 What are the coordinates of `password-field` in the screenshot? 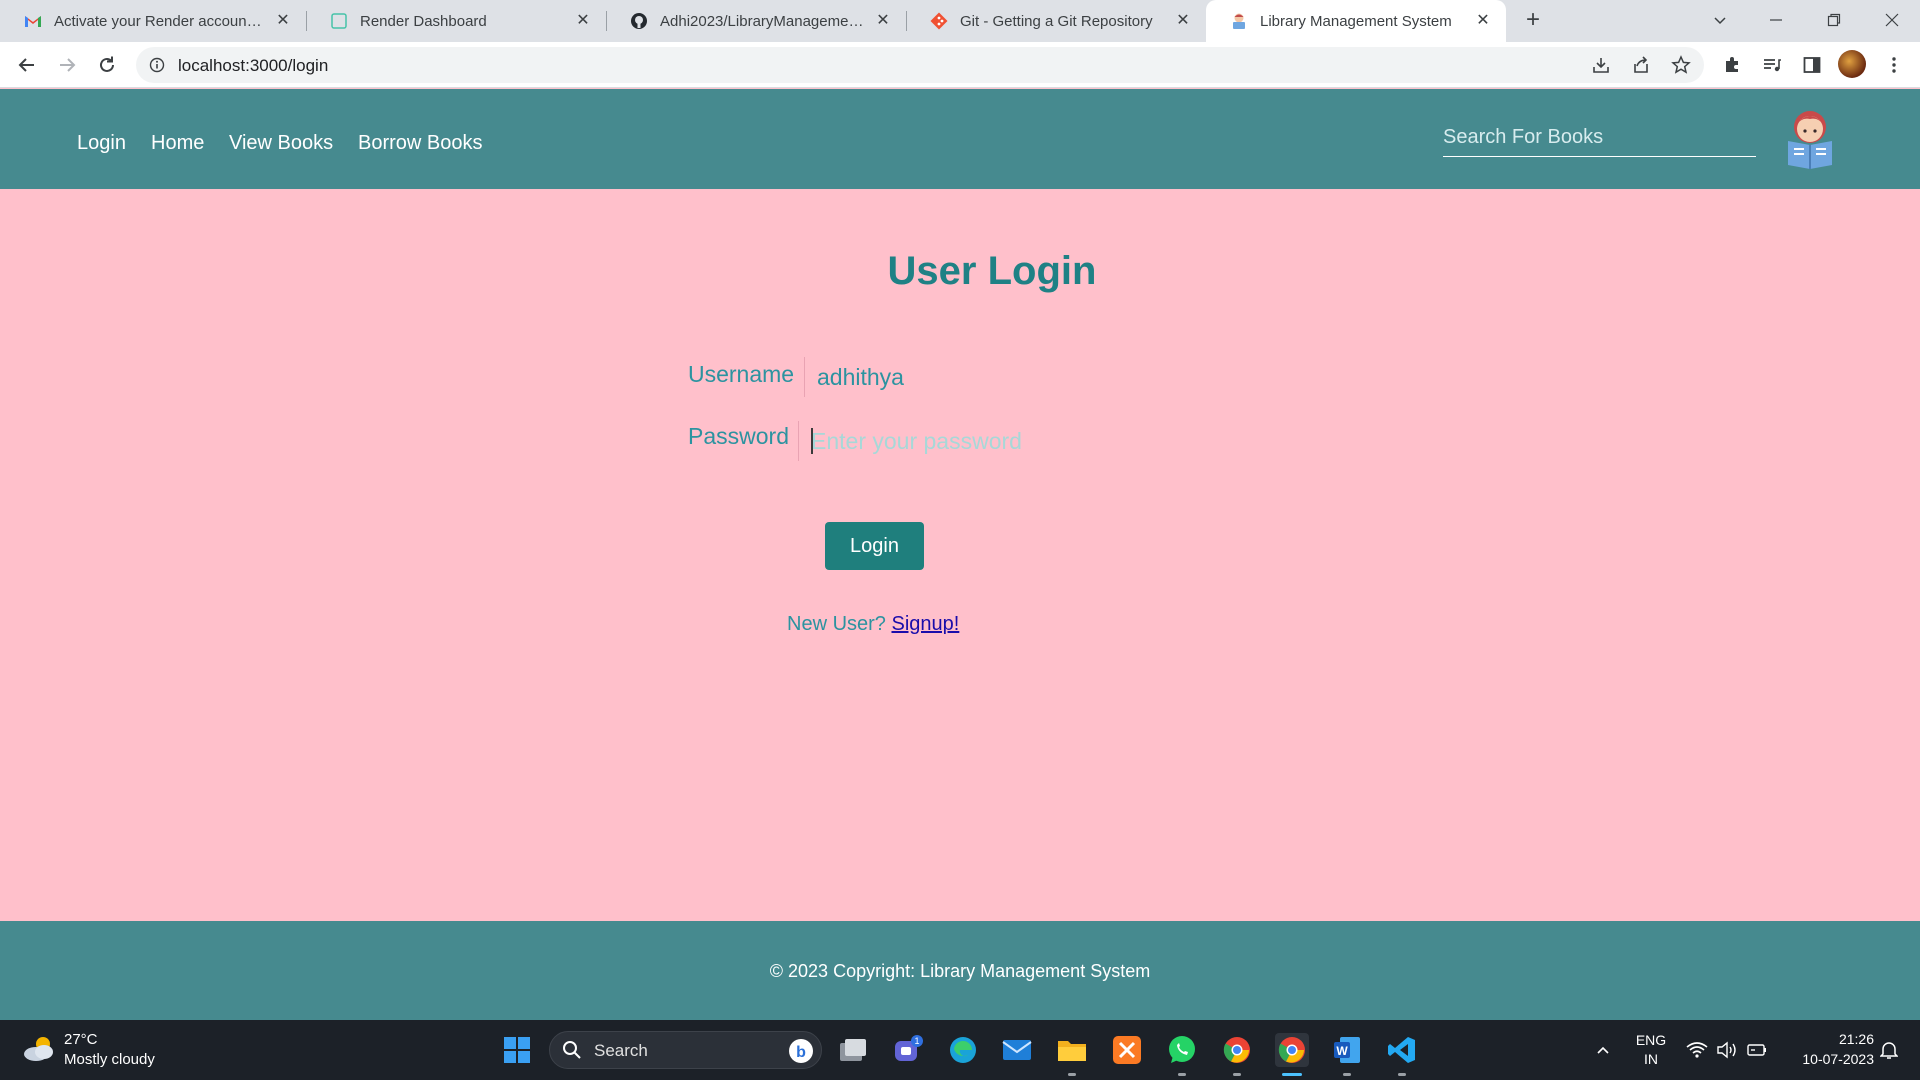 It's located at (948, 441).